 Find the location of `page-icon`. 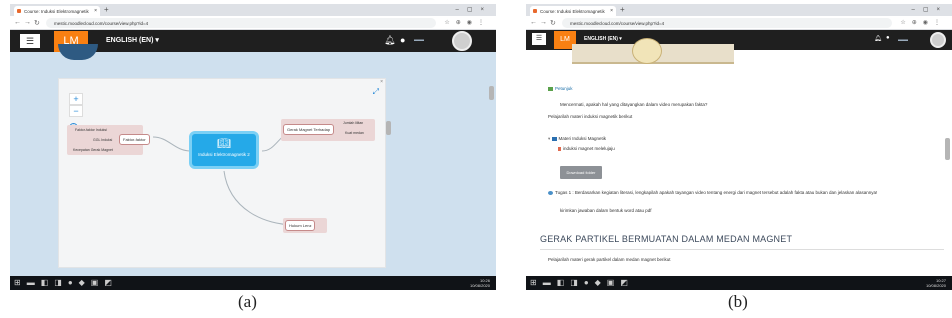

page-icon is located at coordinates (550, 88).